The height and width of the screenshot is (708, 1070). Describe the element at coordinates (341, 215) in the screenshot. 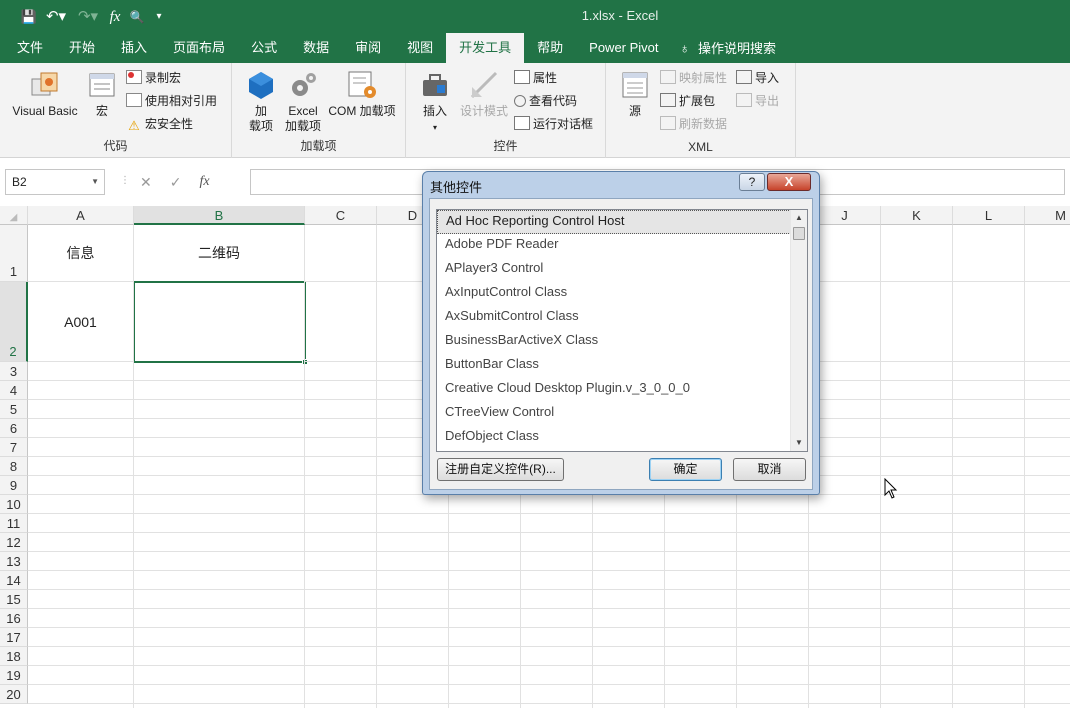

I see `column-header-c: C` at that location.